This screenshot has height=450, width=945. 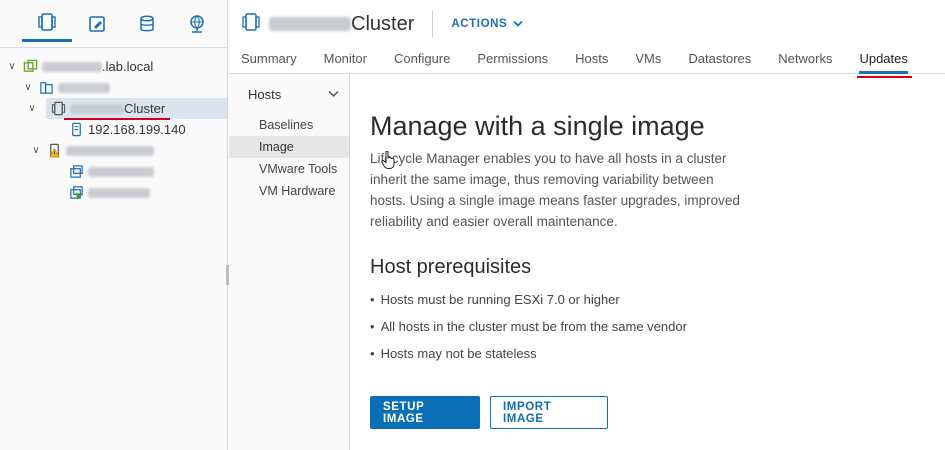 I want to click on subnav-item-baselines: Baselines, so click(x=289, y=125).